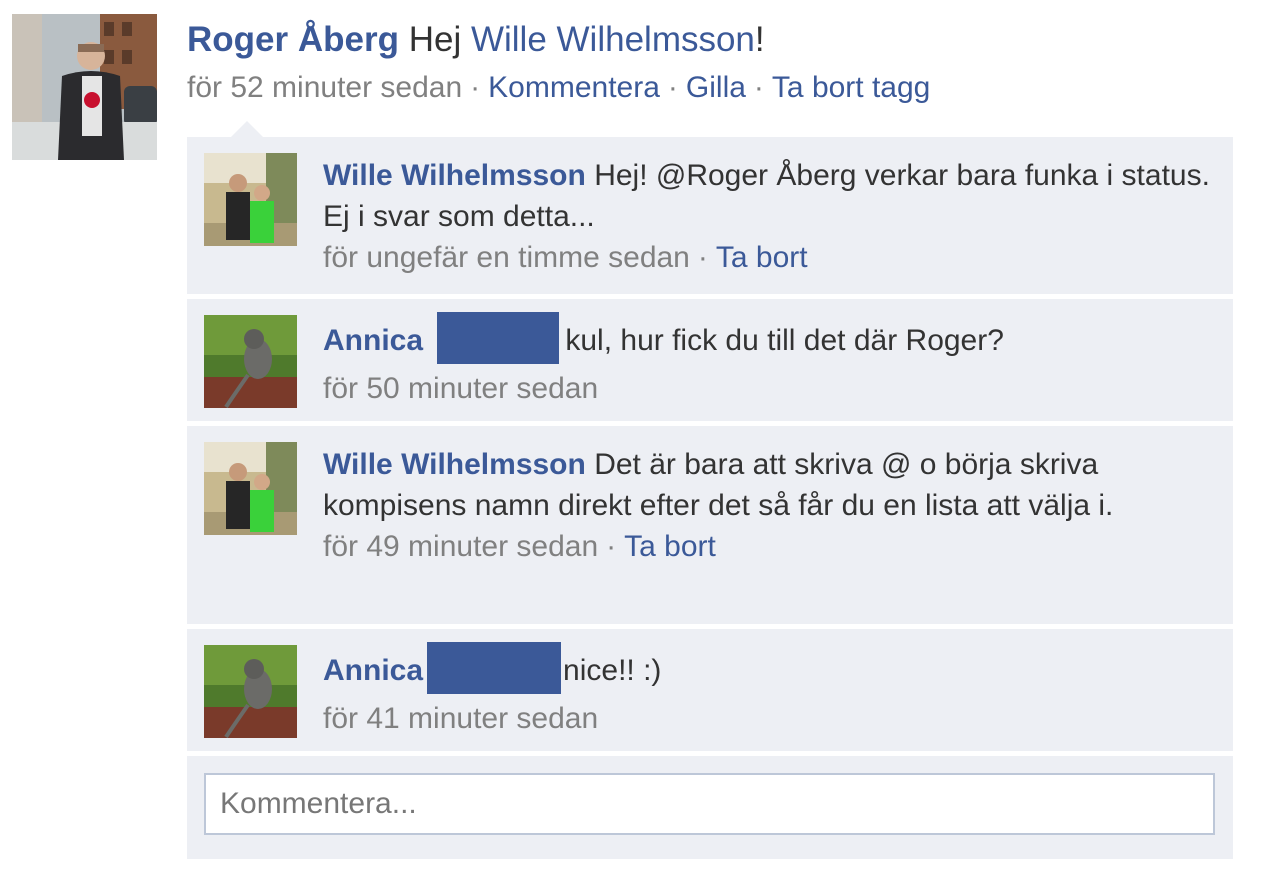 The width and height of the screenshot is (1280, 879). Describe the element at coordinates (773, 546) in the screenshot. I see `comment-meta: för 49 minuter sedan · Ta bort` at that location.